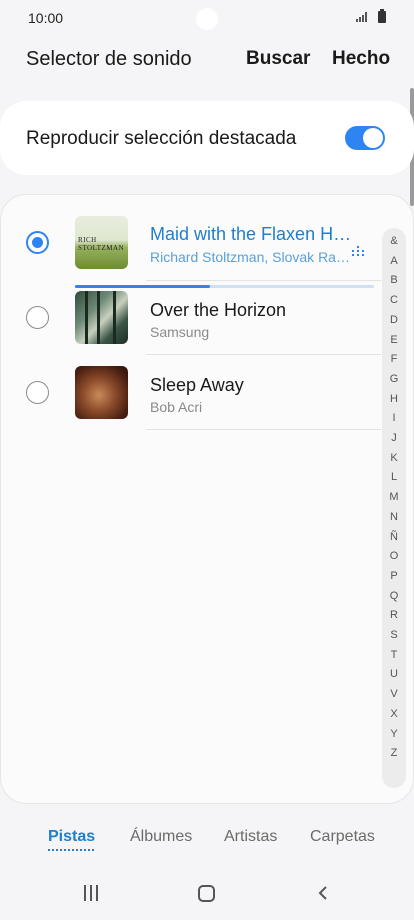 This screenshot has height=920, width=414. I want to click on done-button: Hecho, so click(361, 59).